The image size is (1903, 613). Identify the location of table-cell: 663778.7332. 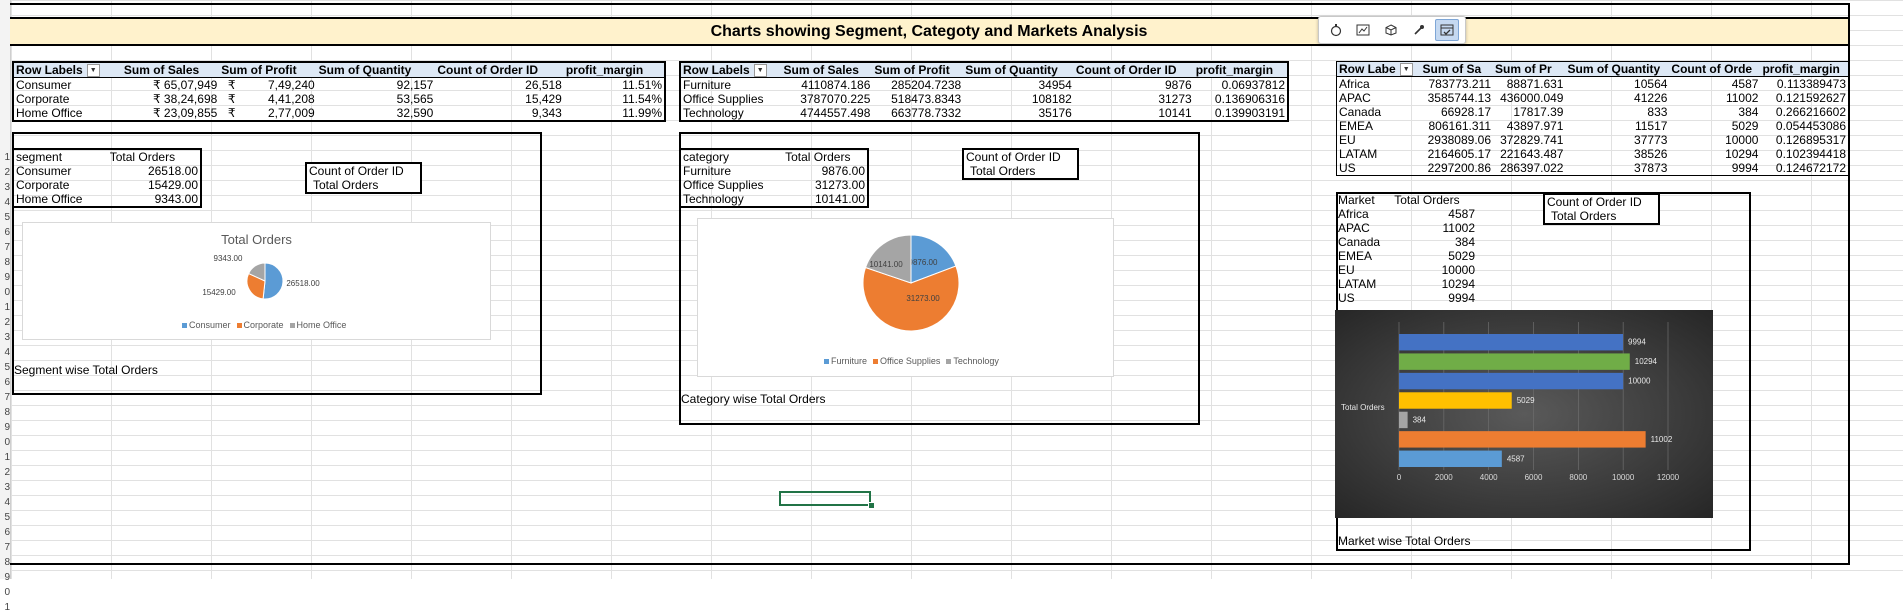
(917, 113).